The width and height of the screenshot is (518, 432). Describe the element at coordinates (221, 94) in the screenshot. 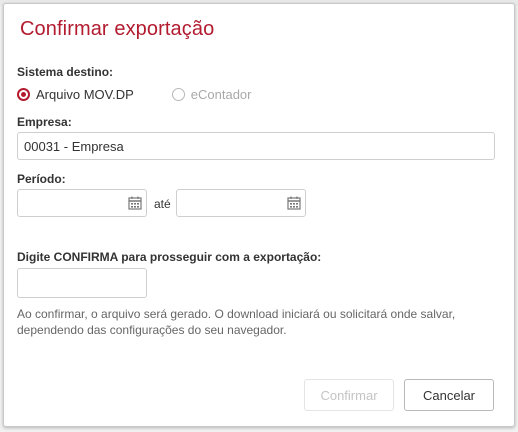

I see `radio-label-econtador: eContador` at that location.